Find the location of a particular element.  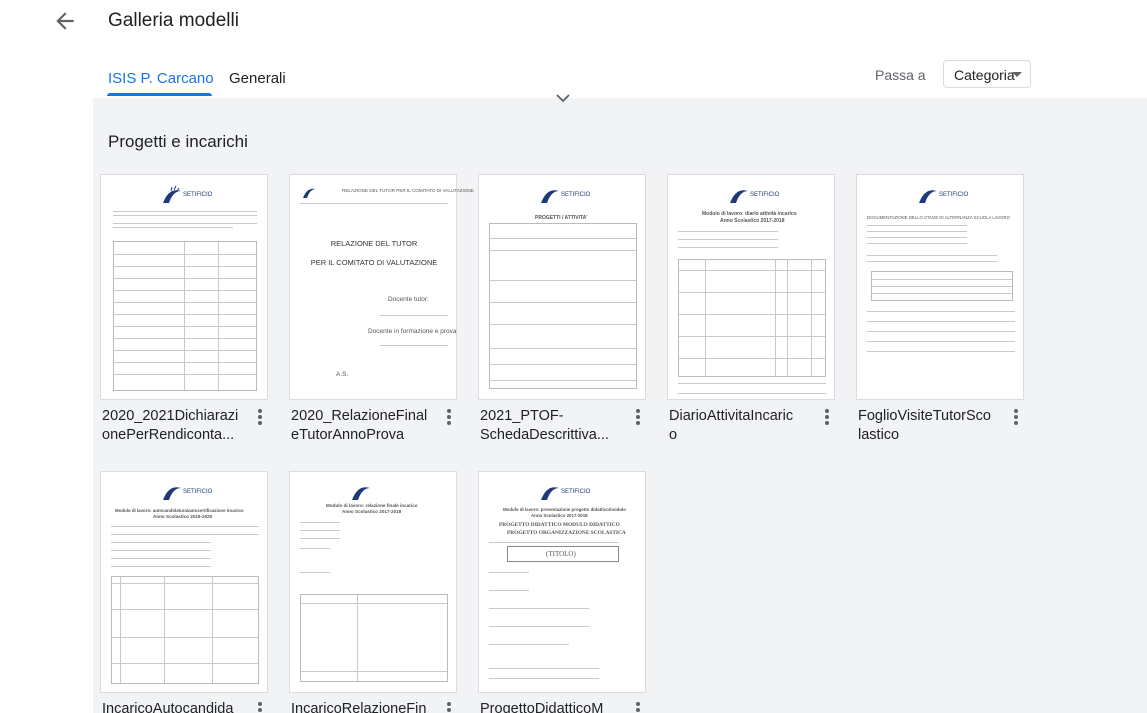

template-name: IncaricoRelazioneFin is located at coordinates (366, 706).